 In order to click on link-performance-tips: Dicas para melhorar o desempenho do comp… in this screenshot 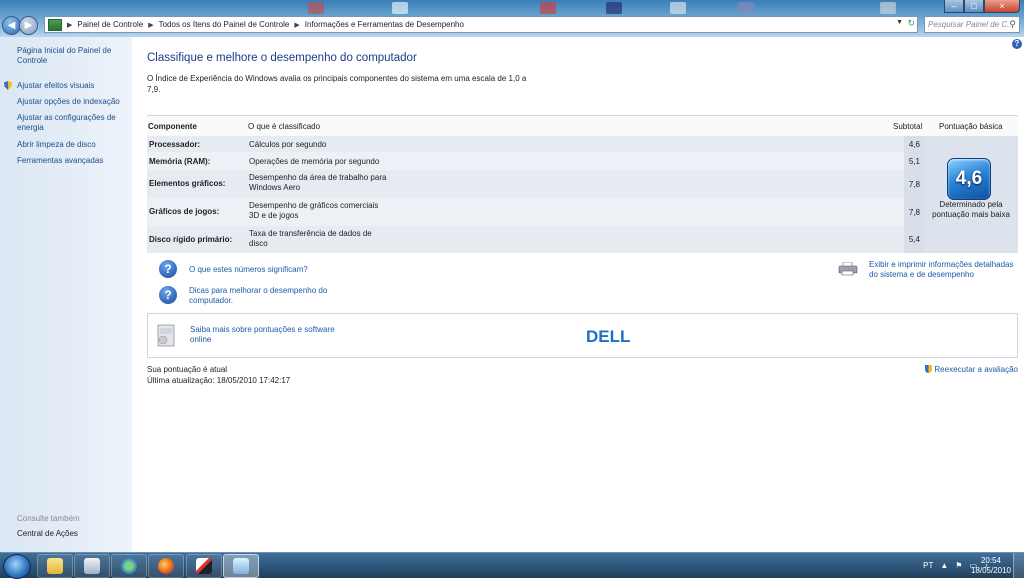, I will do `click(264, 296)`.